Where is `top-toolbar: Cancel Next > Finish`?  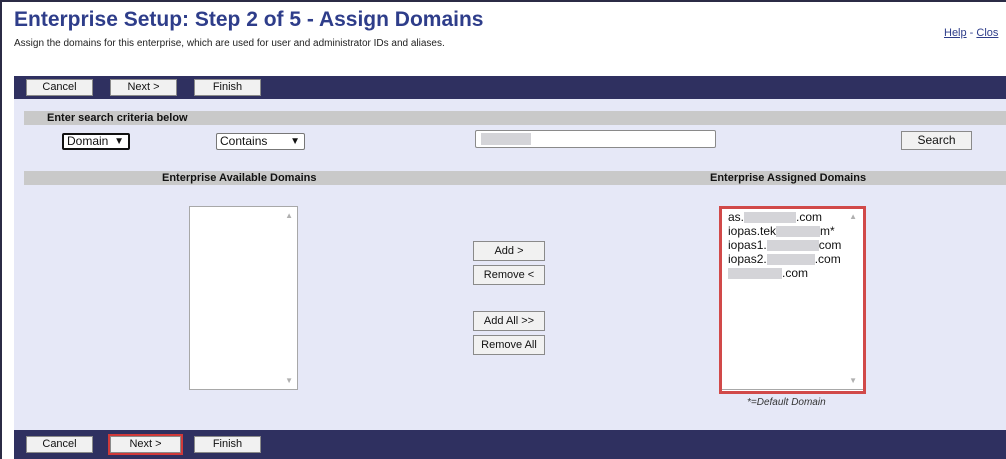
top-toolbar: Cancel Next > Finish is located at coordinates (510, 87).